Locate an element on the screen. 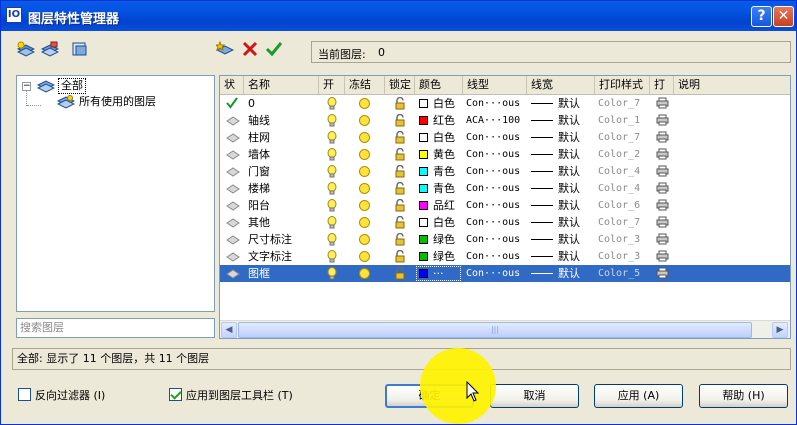  layer-color: 红色 is located at coordinates (441, 120).